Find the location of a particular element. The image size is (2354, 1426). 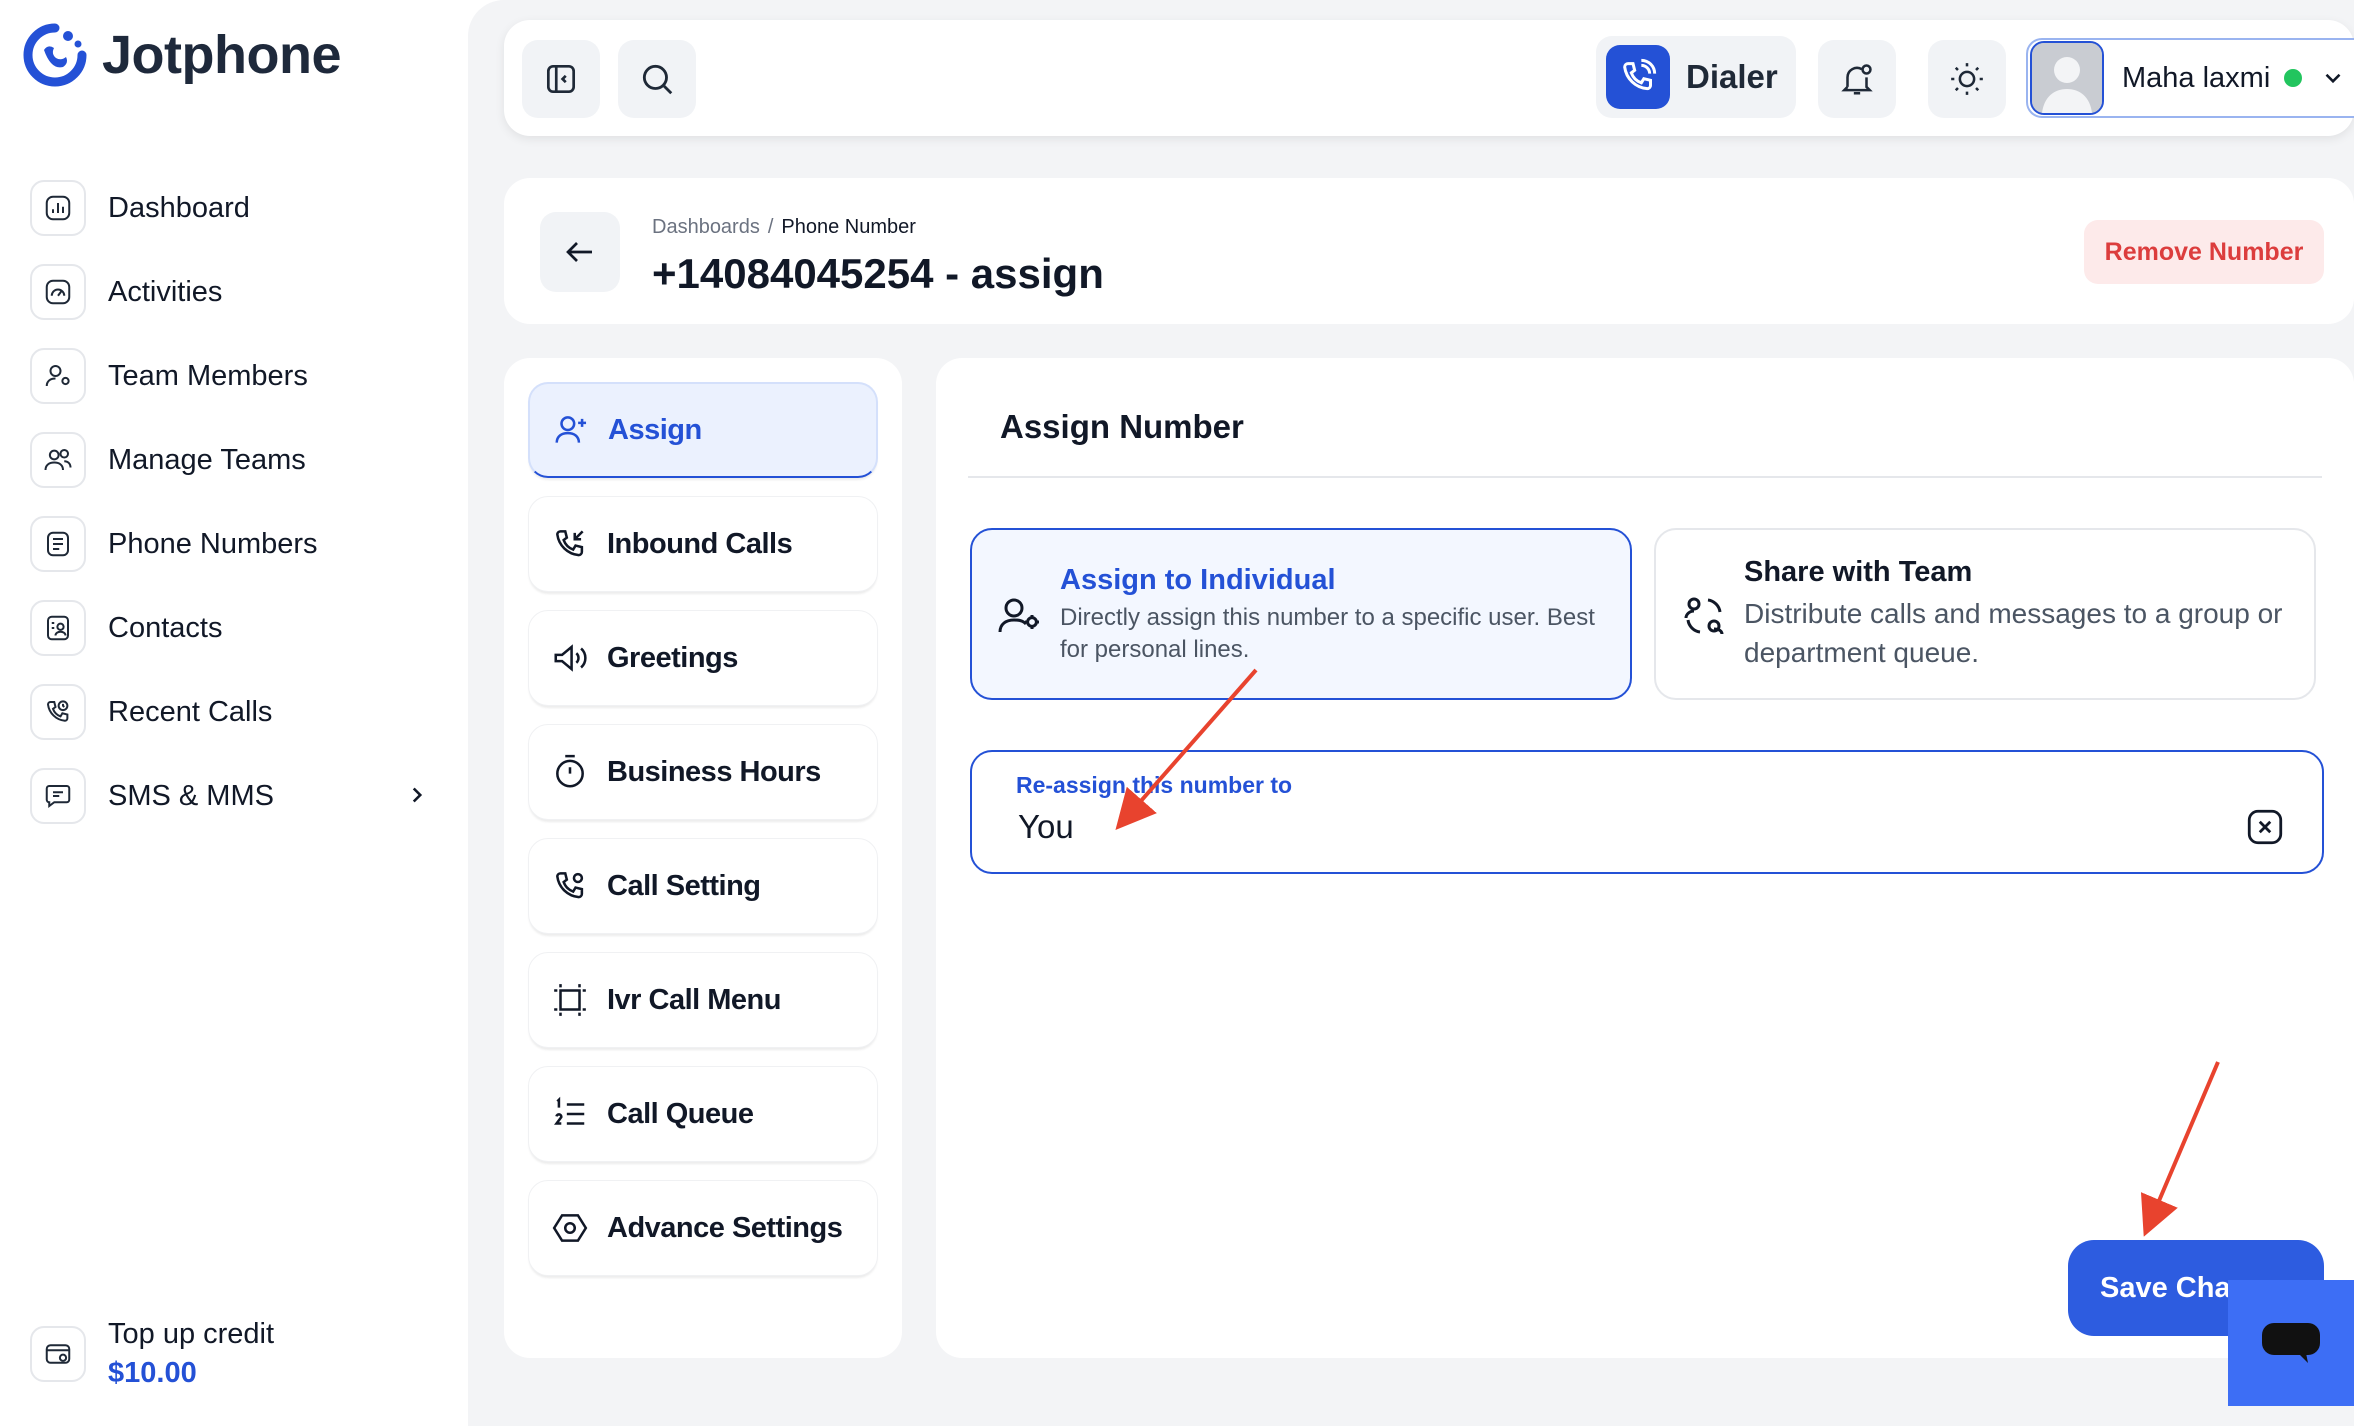

reassign-select: Re-assign this number to is located at coordinates (1647, 812).